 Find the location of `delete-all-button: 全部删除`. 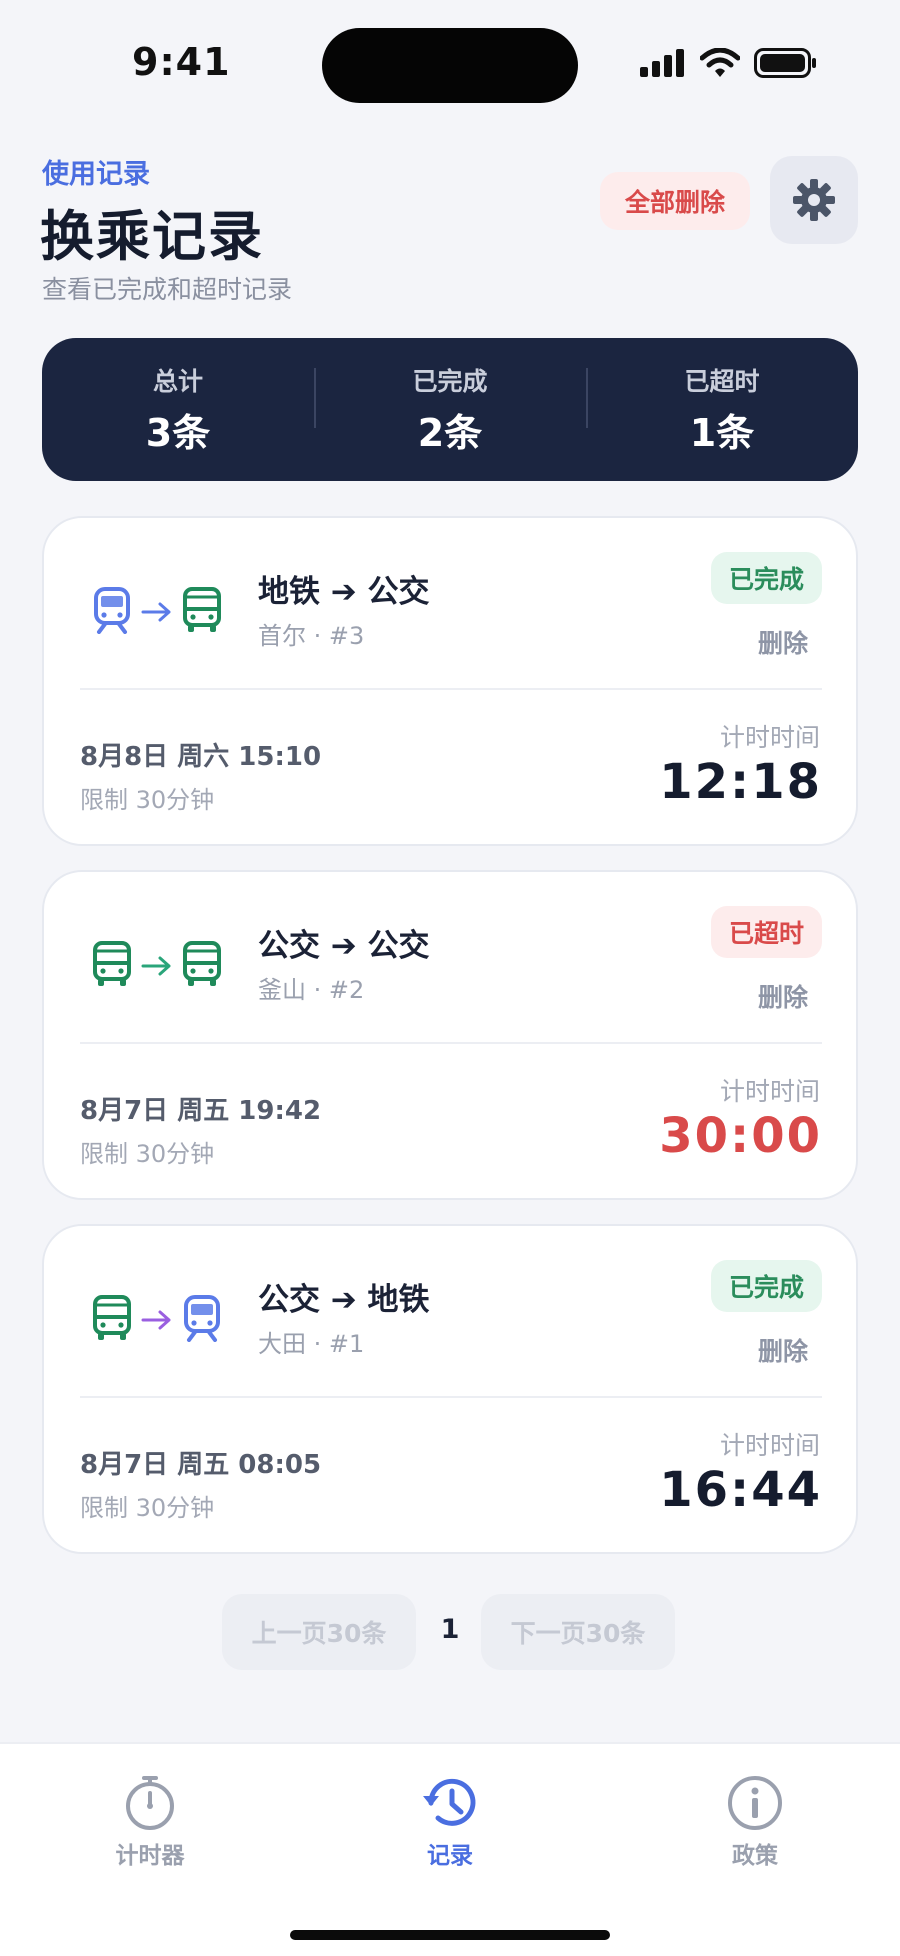

delete-all-button: 全部删除 is located at coordinates (675, 201).